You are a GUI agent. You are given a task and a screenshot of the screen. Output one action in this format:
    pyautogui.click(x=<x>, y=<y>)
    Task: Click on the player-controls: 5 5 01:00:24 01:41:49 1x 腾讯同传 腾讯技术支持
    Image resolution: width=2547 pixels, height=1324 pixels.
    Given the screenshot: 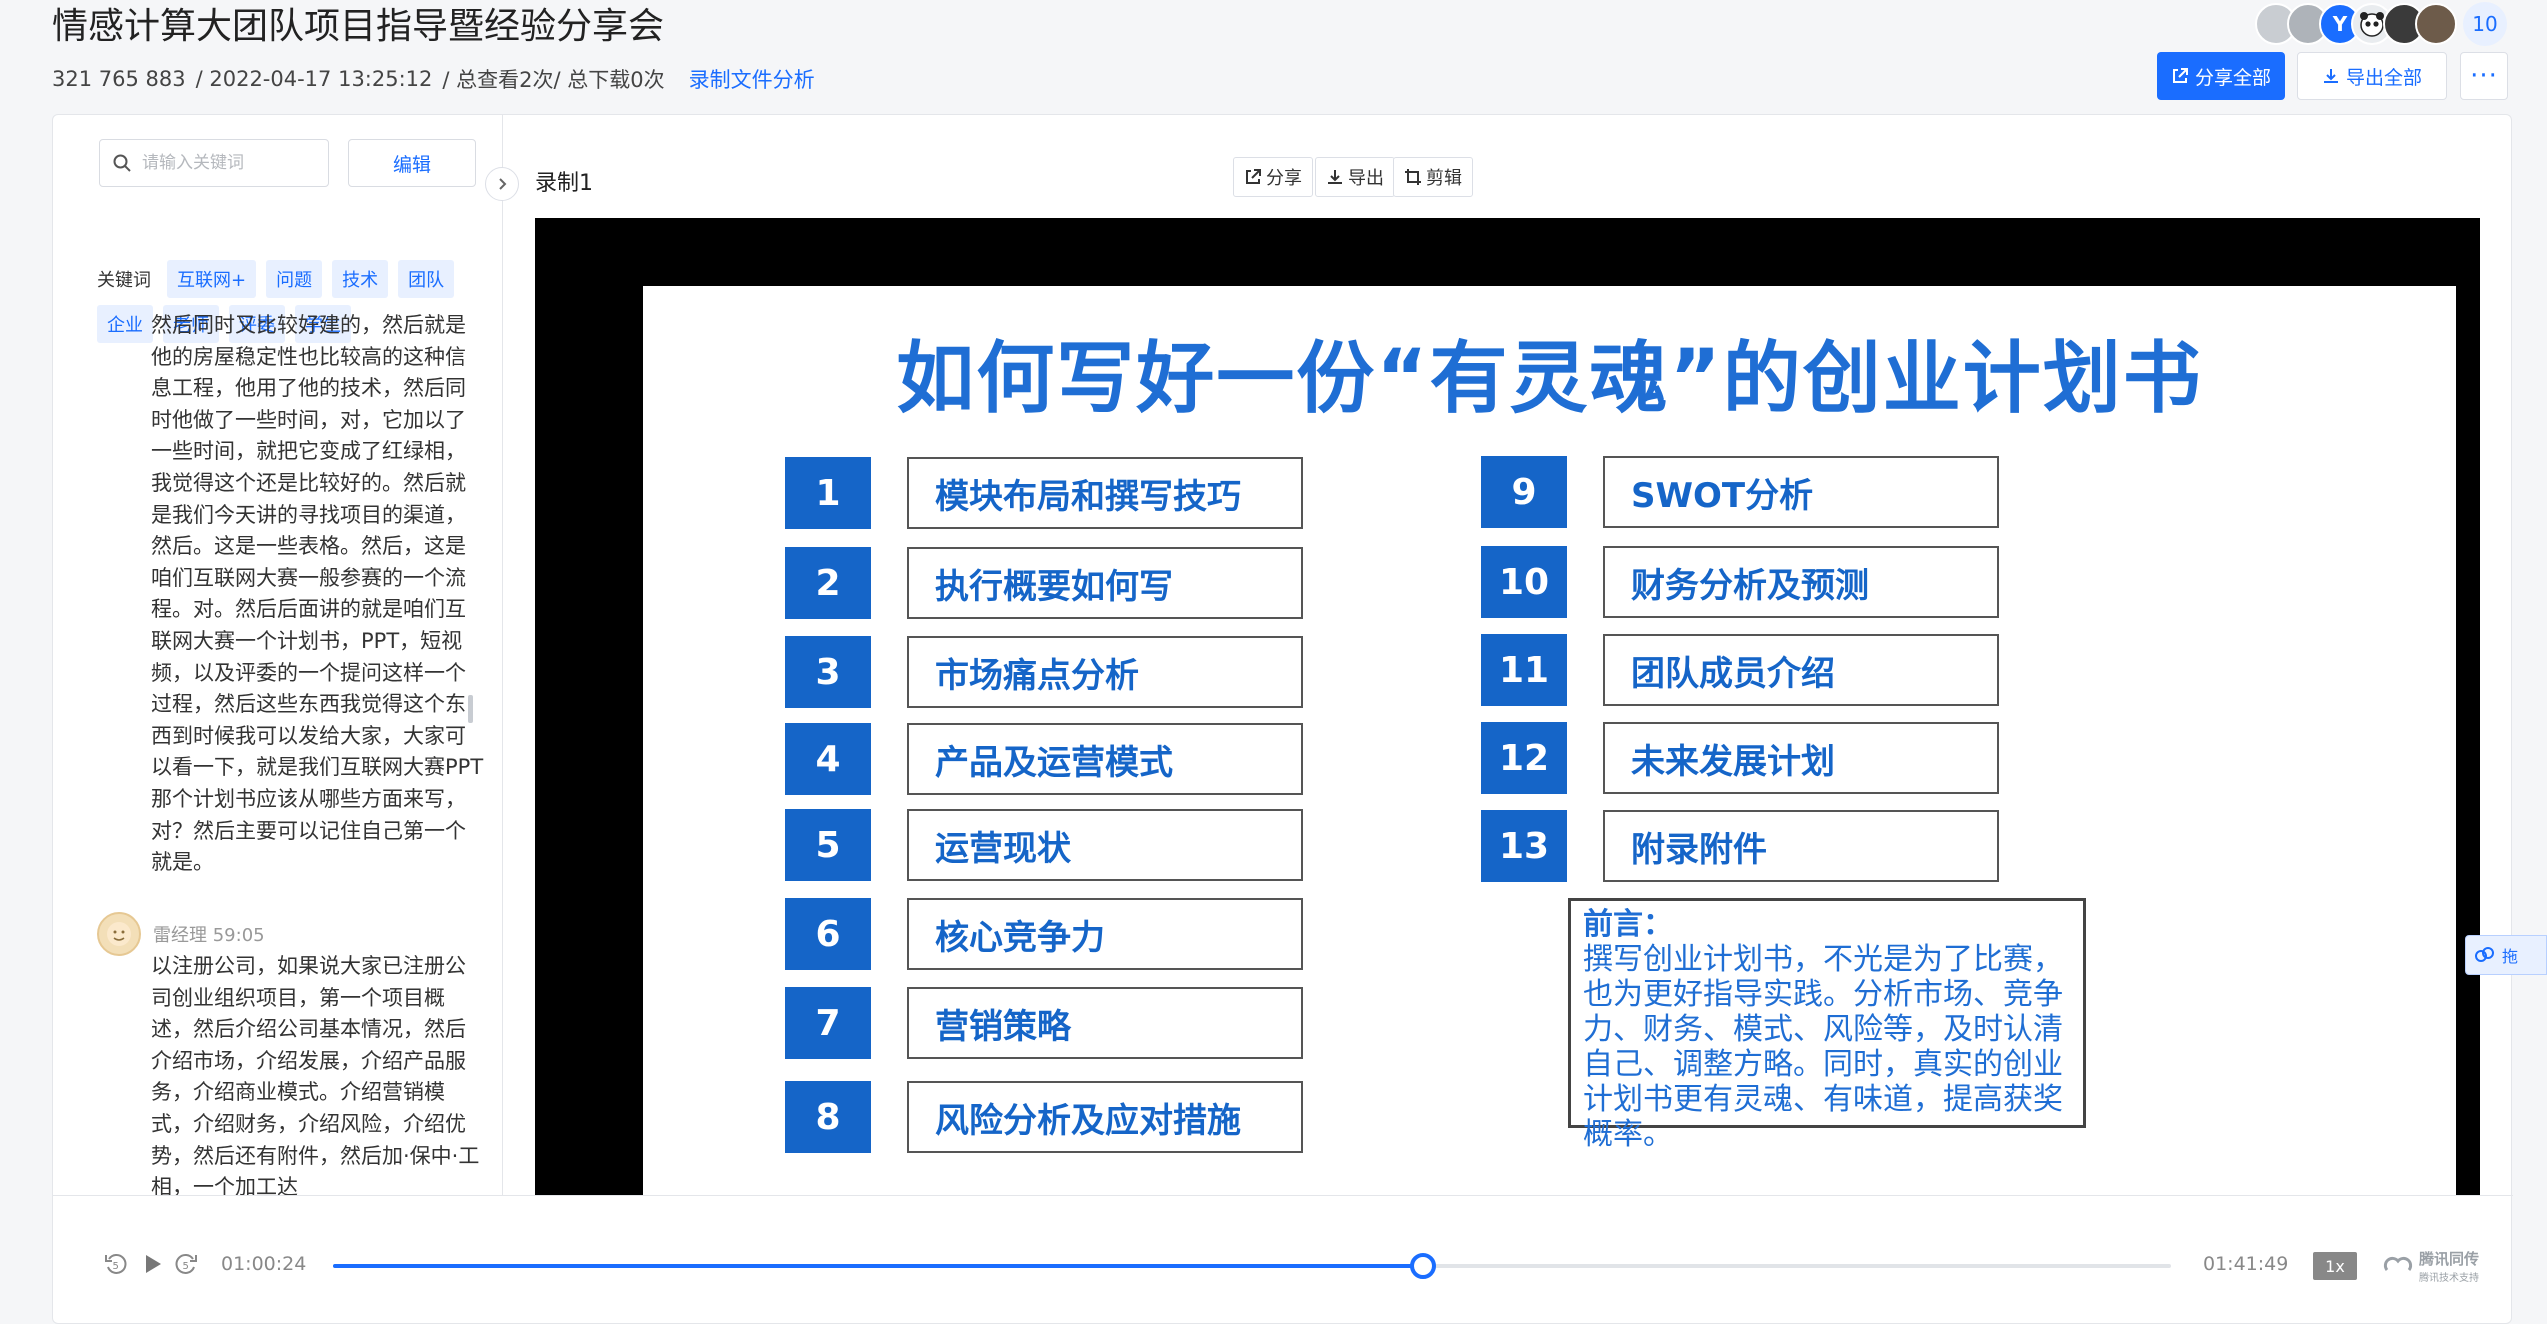 What is the action you would take?
    pyautogui.click(x=1283, y=1259)
    